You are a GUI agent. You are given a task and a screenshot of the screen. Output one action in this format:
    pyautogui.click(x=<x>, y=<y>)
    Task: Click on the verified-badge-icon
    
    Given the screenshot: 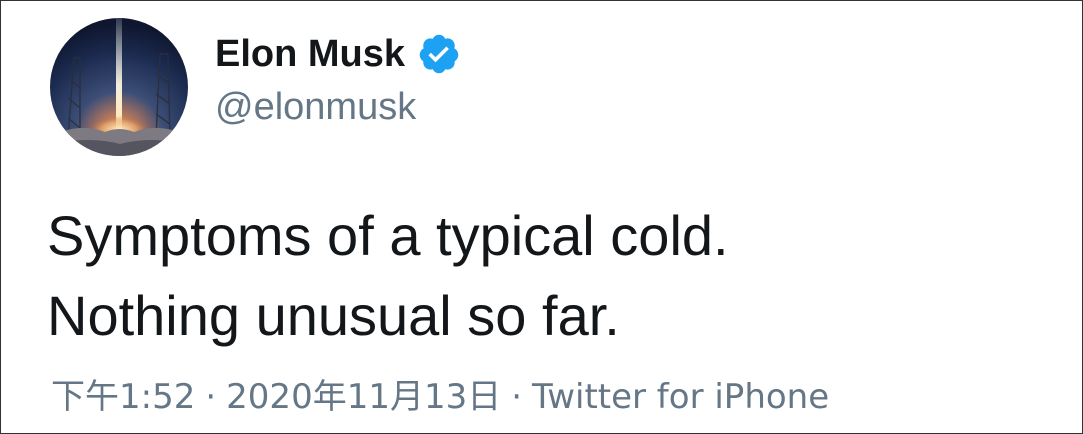 What is the action you would take?
    pyautogui.click(x=439, y=54)
    